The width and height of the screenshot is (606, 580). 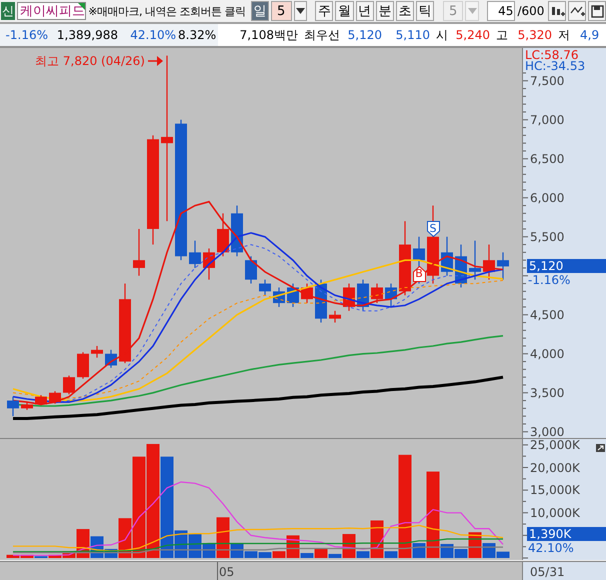 What do you see at coordinates (281, 11) in the screenshot?
I see `count-field: 5` at bounding box center [281, 11].